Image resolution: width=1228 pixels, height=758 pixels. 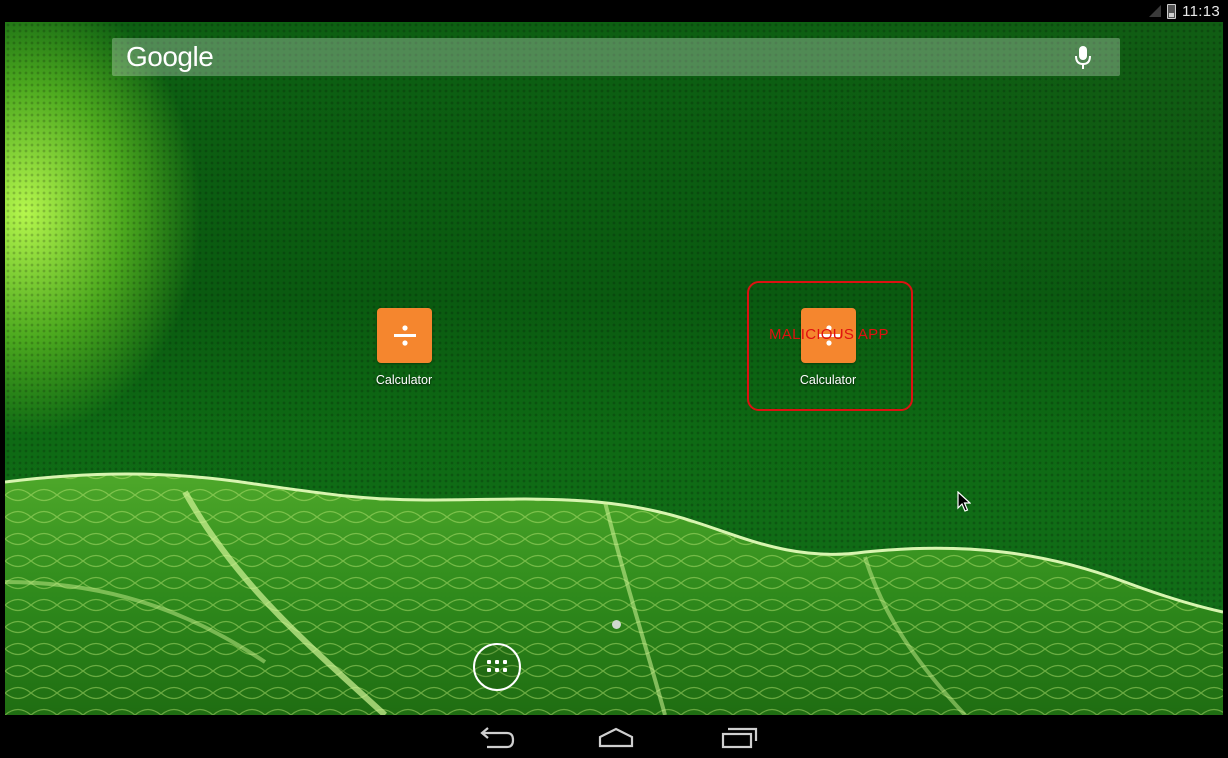 What do you see at coordinates (494, 737) in the screenshot?
I see `back-icon` at bounding box center [494, 737].